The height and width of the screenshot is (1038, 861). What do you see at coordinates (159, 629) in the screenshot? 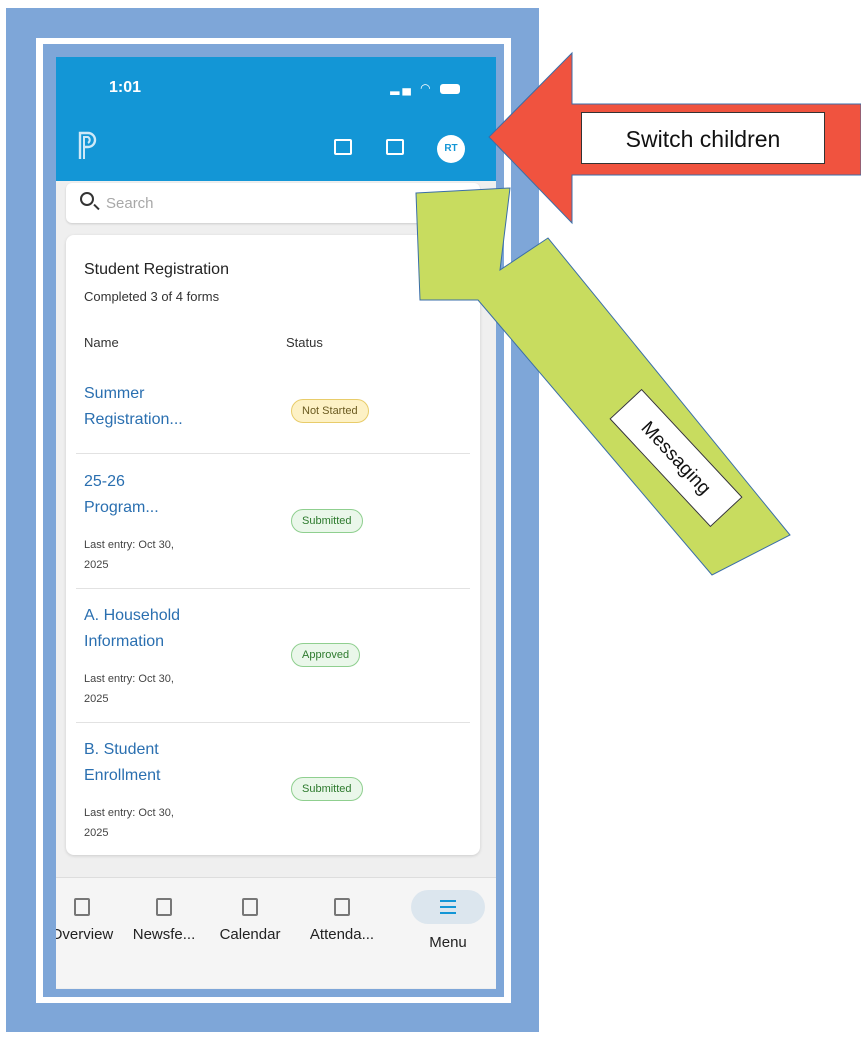
I see `form-name-link: A. Household Information` at bounding box center [159, 629].